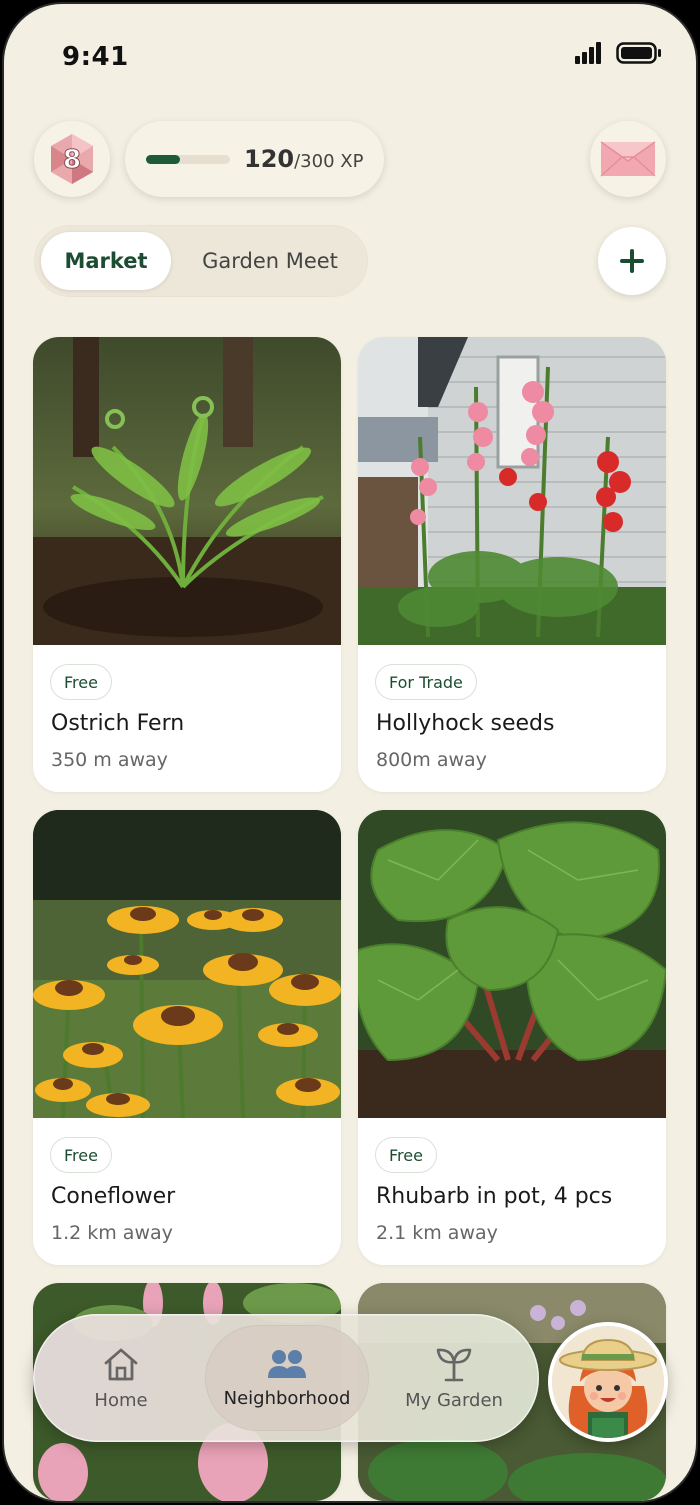  Describe the element at coordinates (187, 718) in the screenshot. I see `listing-info: Free Ostrich Fern 350 m away` at that location.